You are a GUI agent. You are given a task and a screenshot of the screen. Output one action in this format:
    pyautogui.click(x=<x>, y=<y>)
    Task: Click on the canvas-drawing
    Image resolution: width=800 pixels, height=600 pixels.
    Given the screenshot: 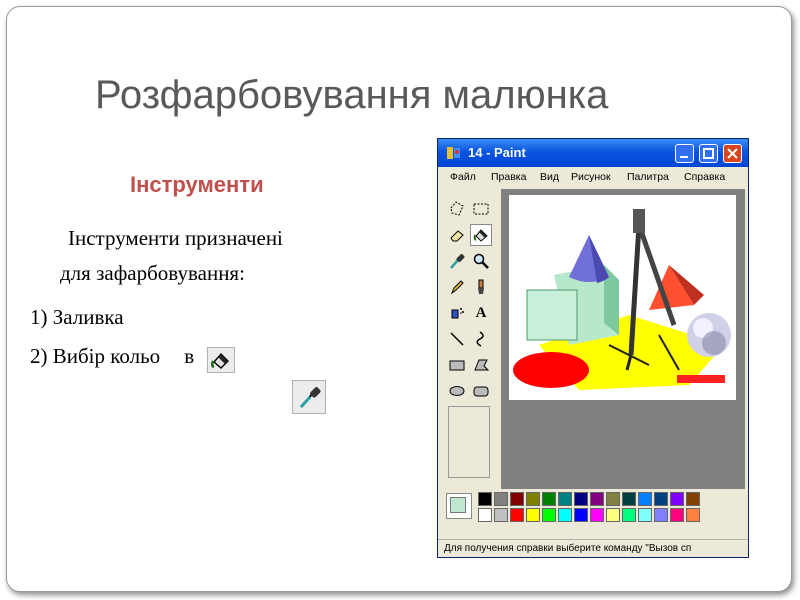 What is the action you would take?
    pyautogui.click(x=622, y=299)
    